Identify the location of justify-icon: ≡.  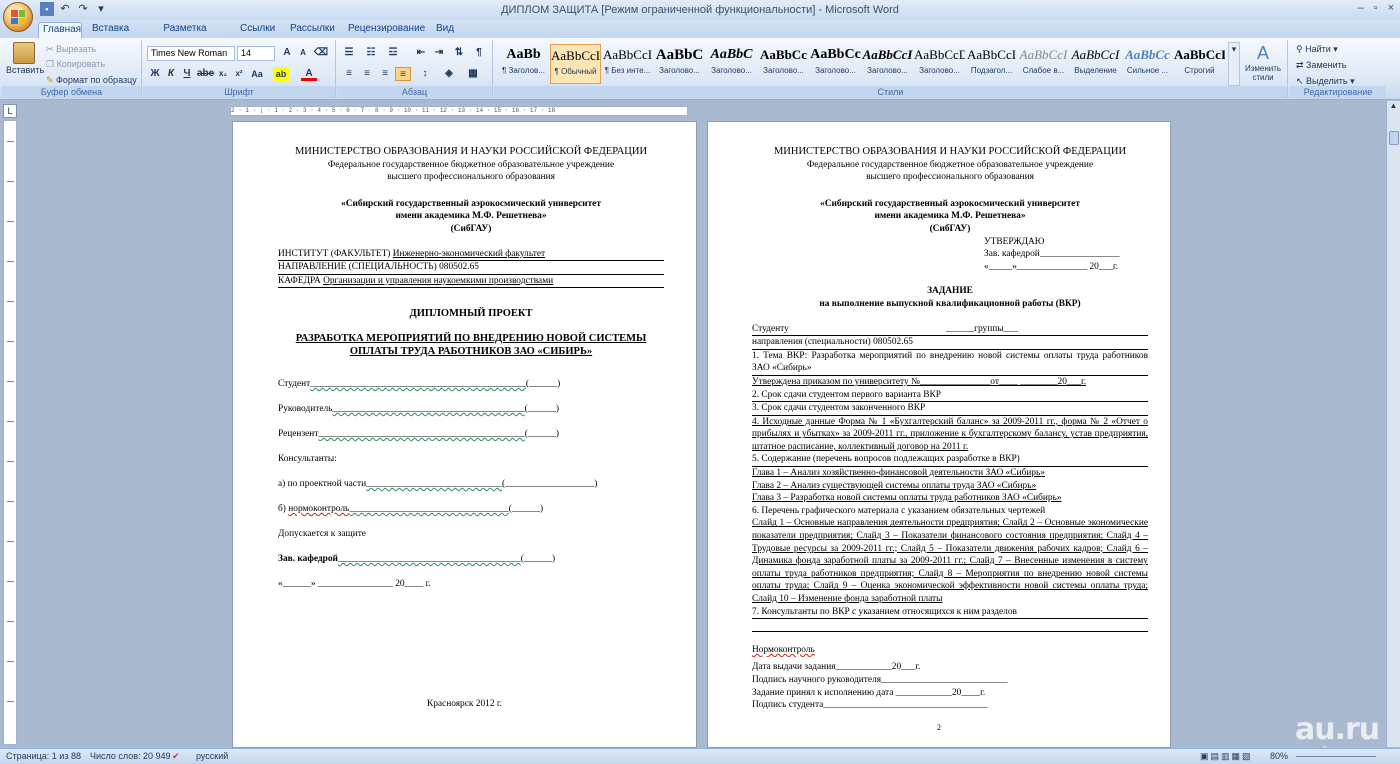
(403, 74).